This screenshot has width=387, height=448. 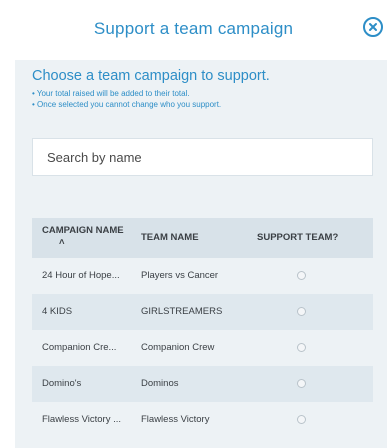 I want to click on column-label: CAMPAIGN NAME, so click(x=83, y=230).